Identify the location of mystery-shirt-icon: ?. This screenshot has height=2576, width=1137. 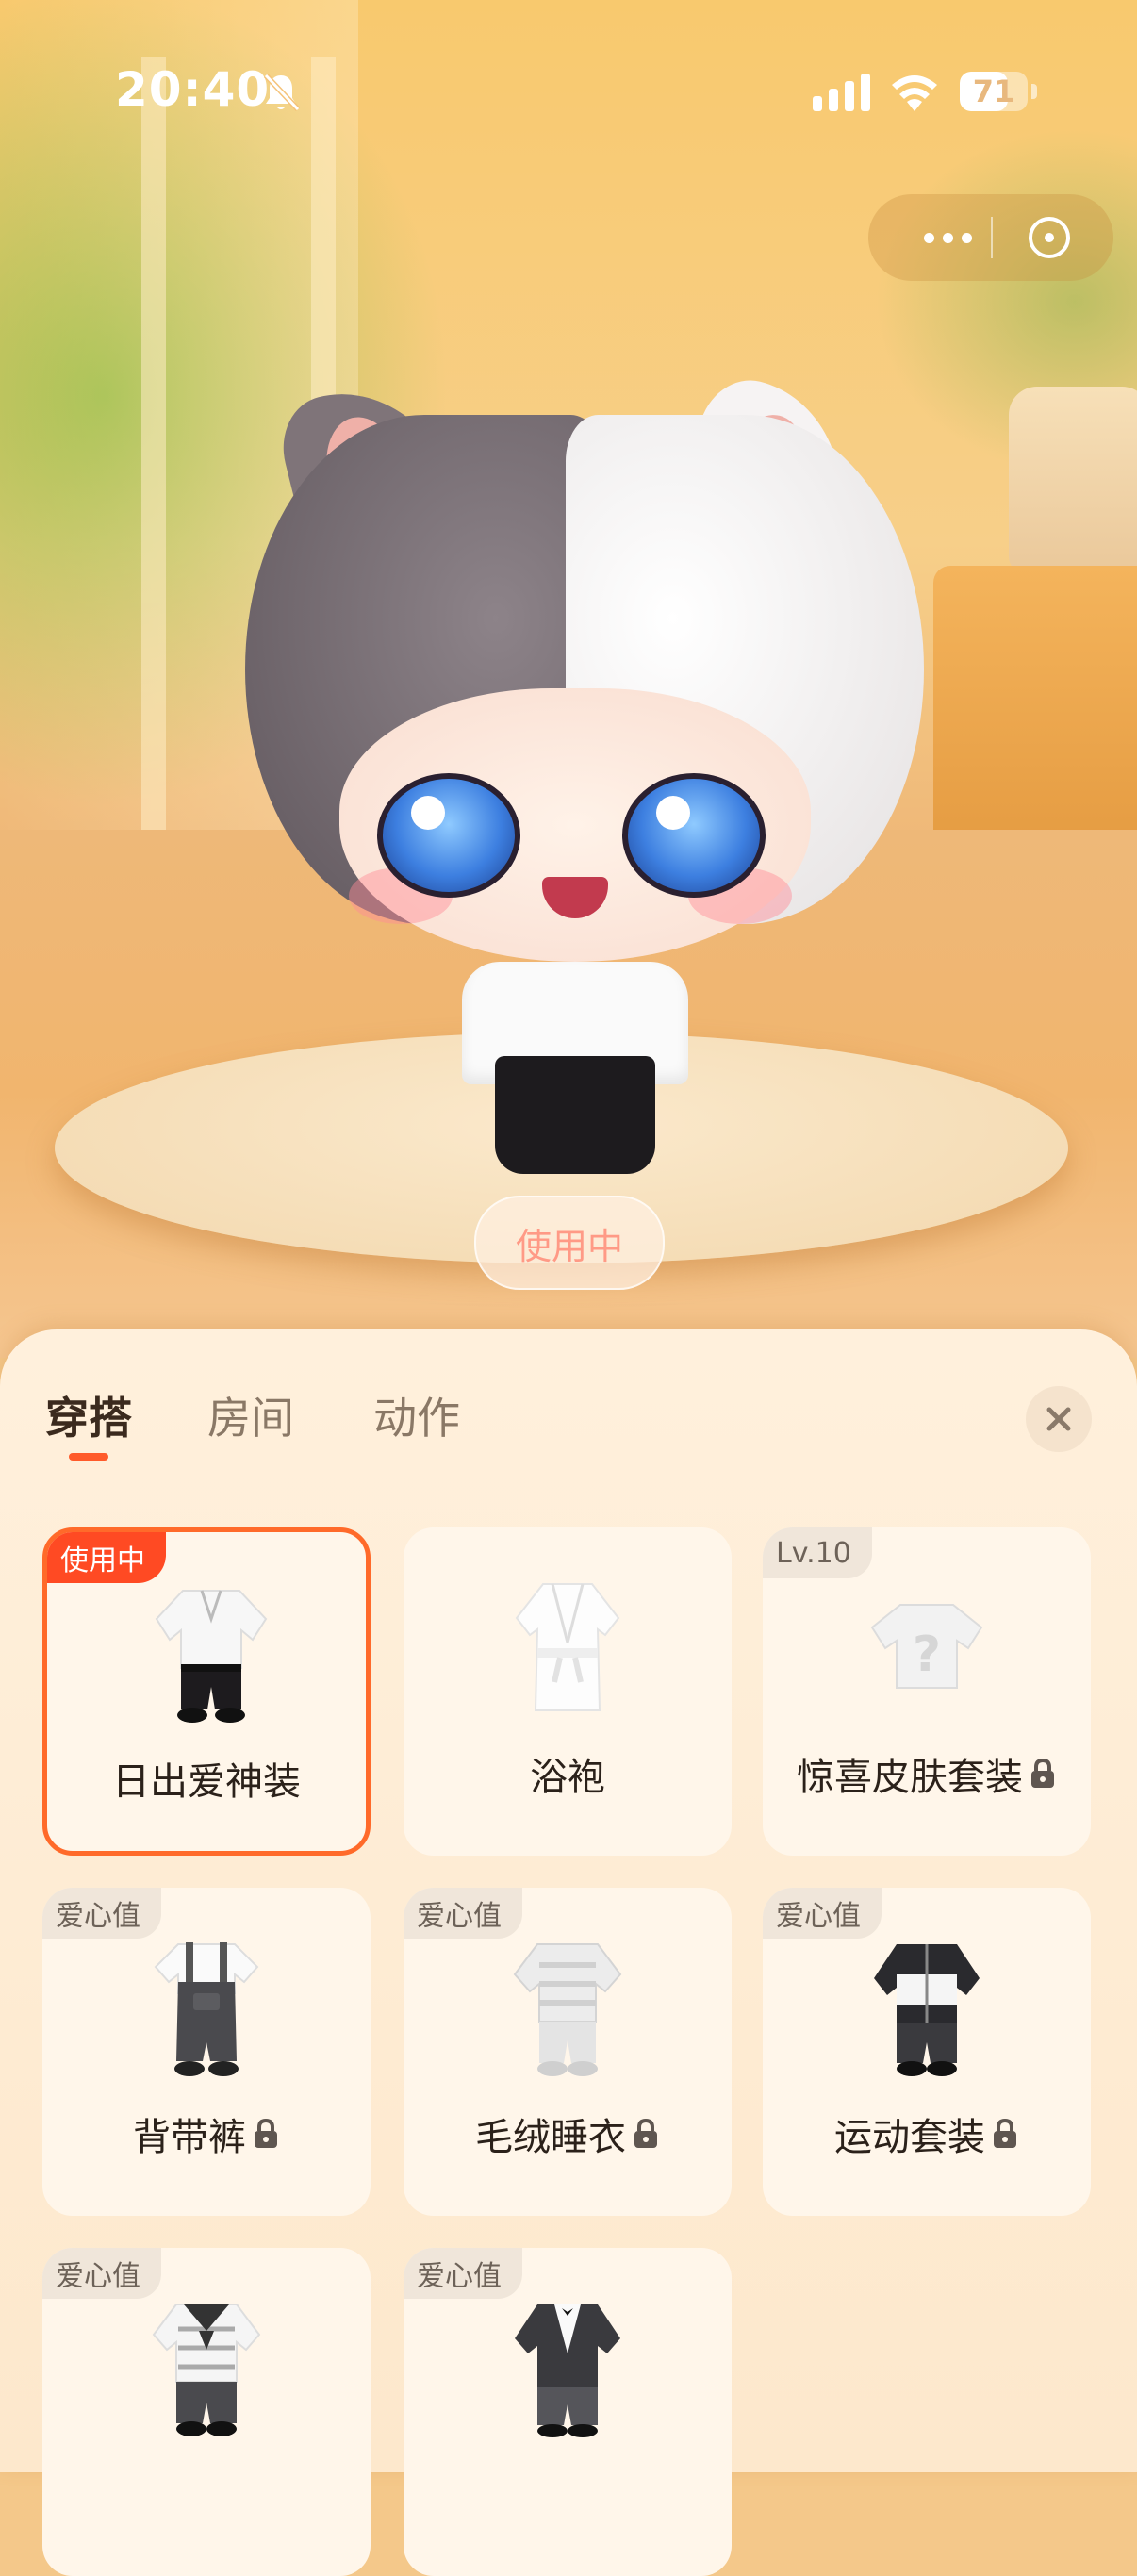
(927, 1646).